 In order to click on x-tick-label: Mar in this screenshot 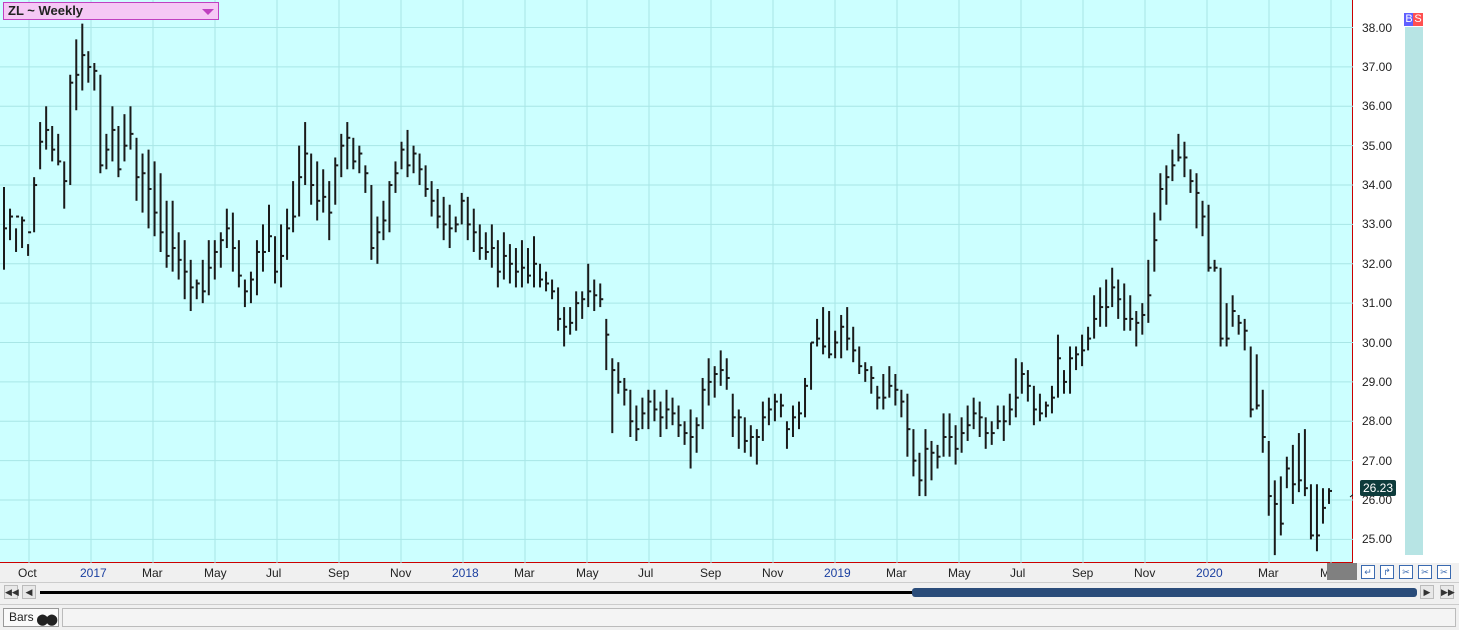, I will do `click(1268, 573)`.